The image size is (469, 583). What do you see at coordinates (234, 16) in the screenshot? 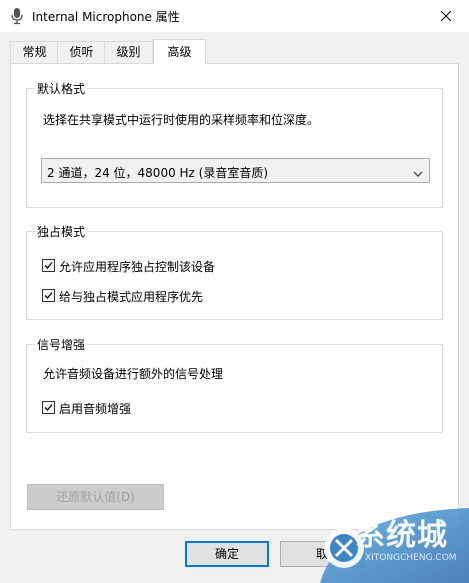
I see `title-bar: Internal Microphone 属性` at bounding box center [234, 16].